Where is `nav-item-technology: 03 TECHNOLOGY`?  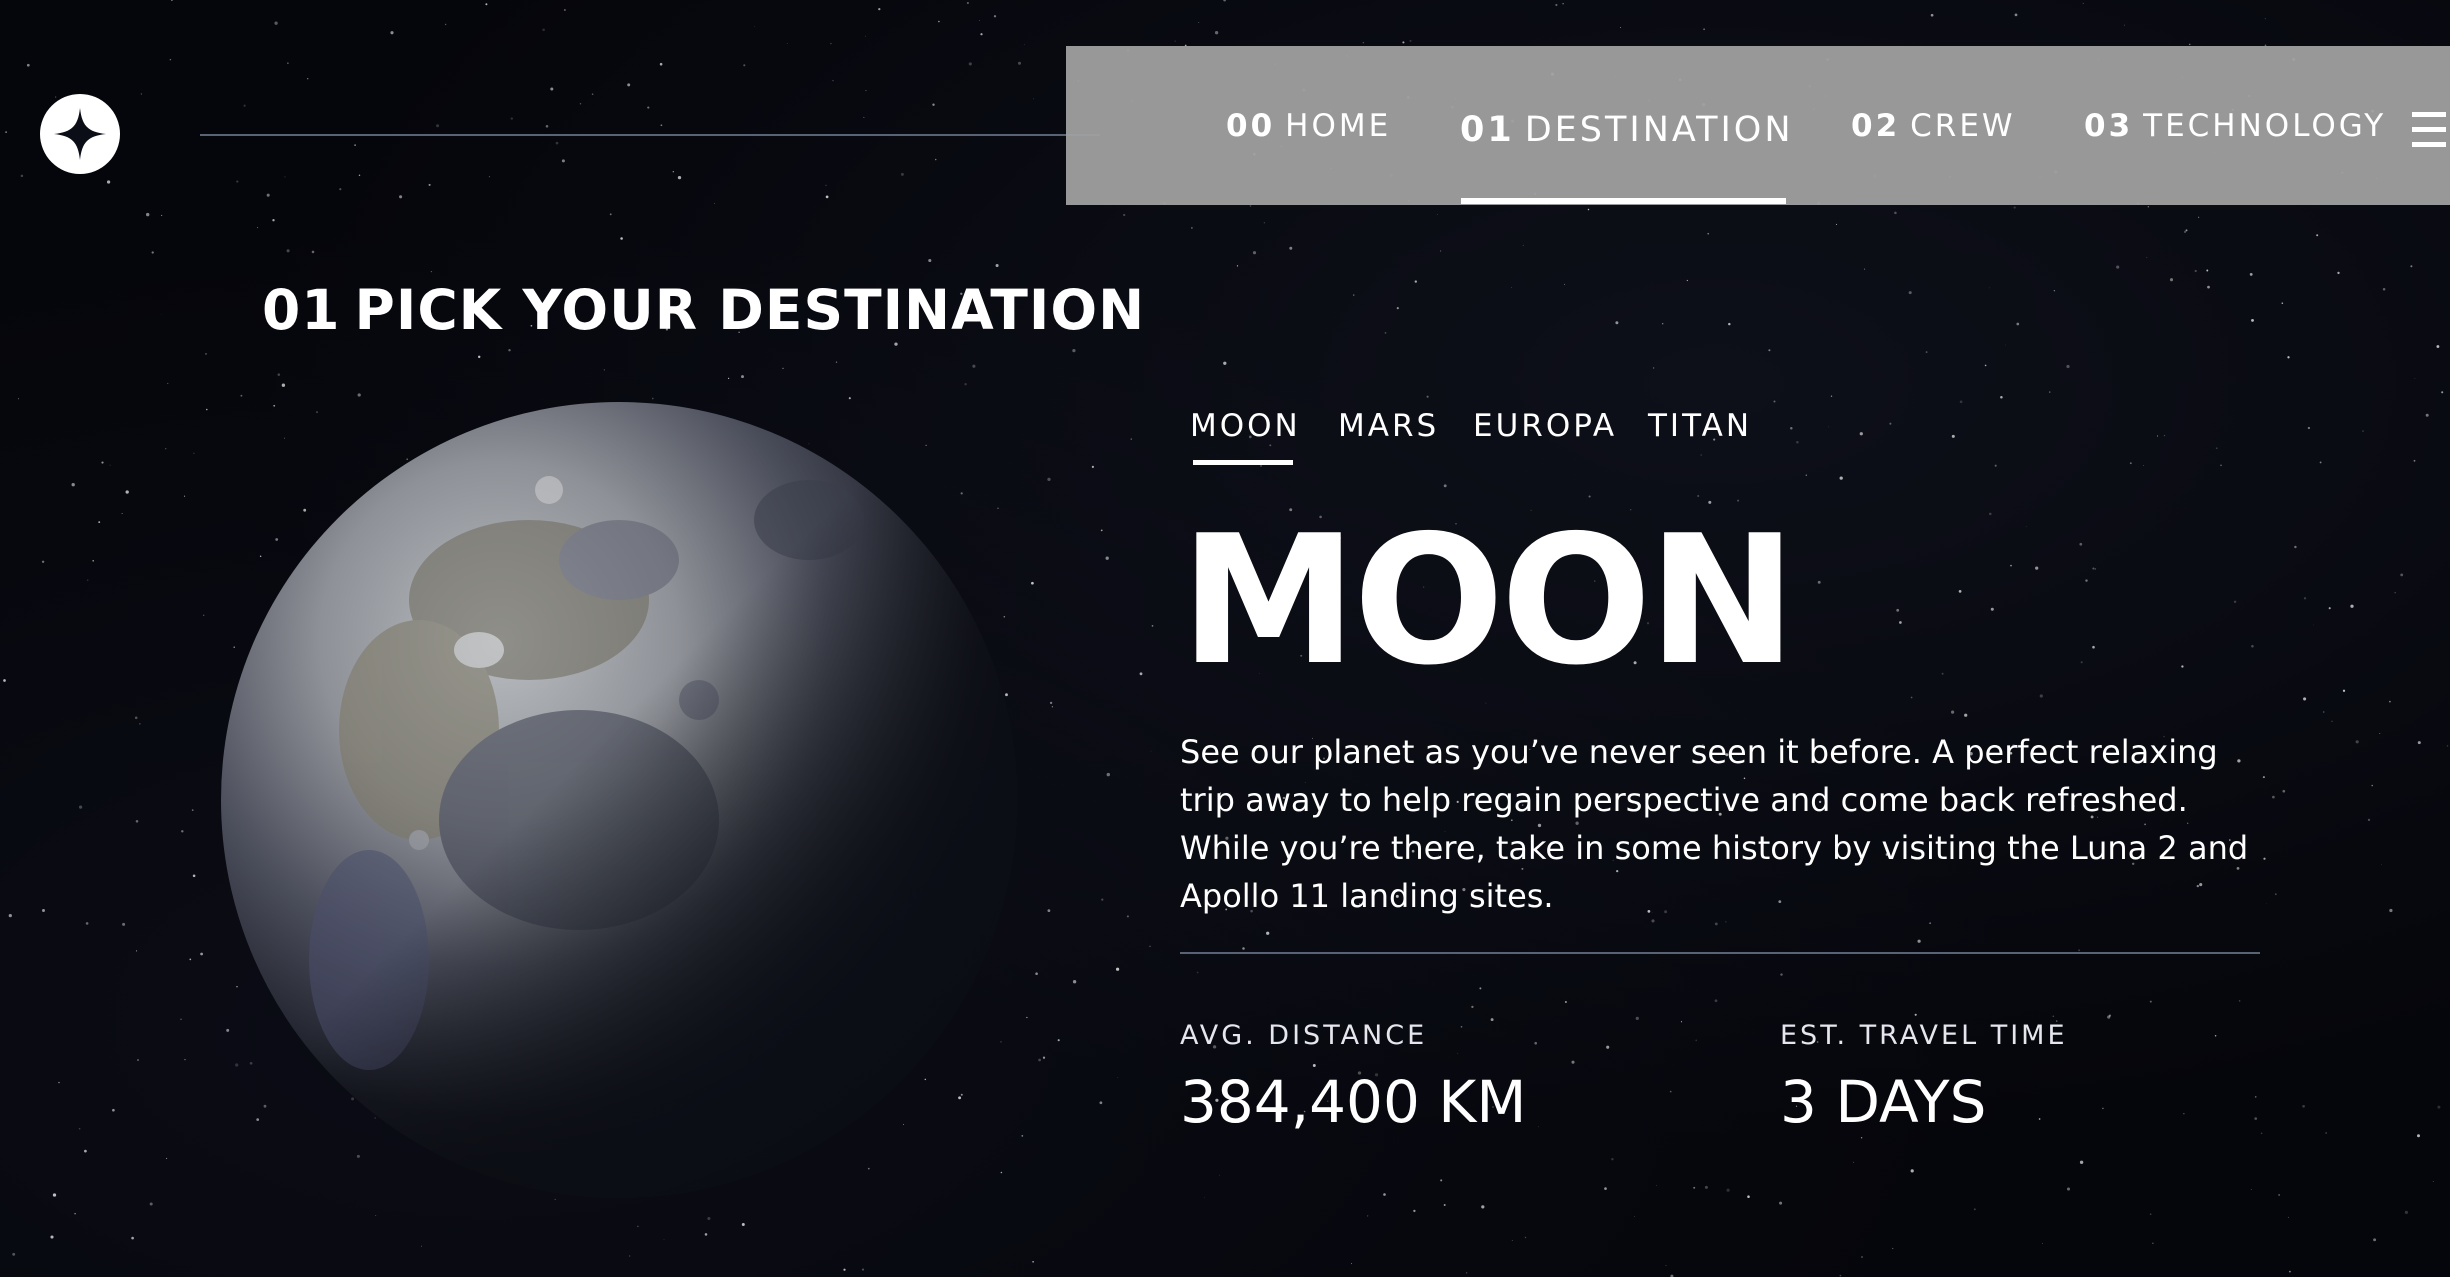 nav-item-technology: 03 TECHNOLOGY is located at coordinates (2235, 126).